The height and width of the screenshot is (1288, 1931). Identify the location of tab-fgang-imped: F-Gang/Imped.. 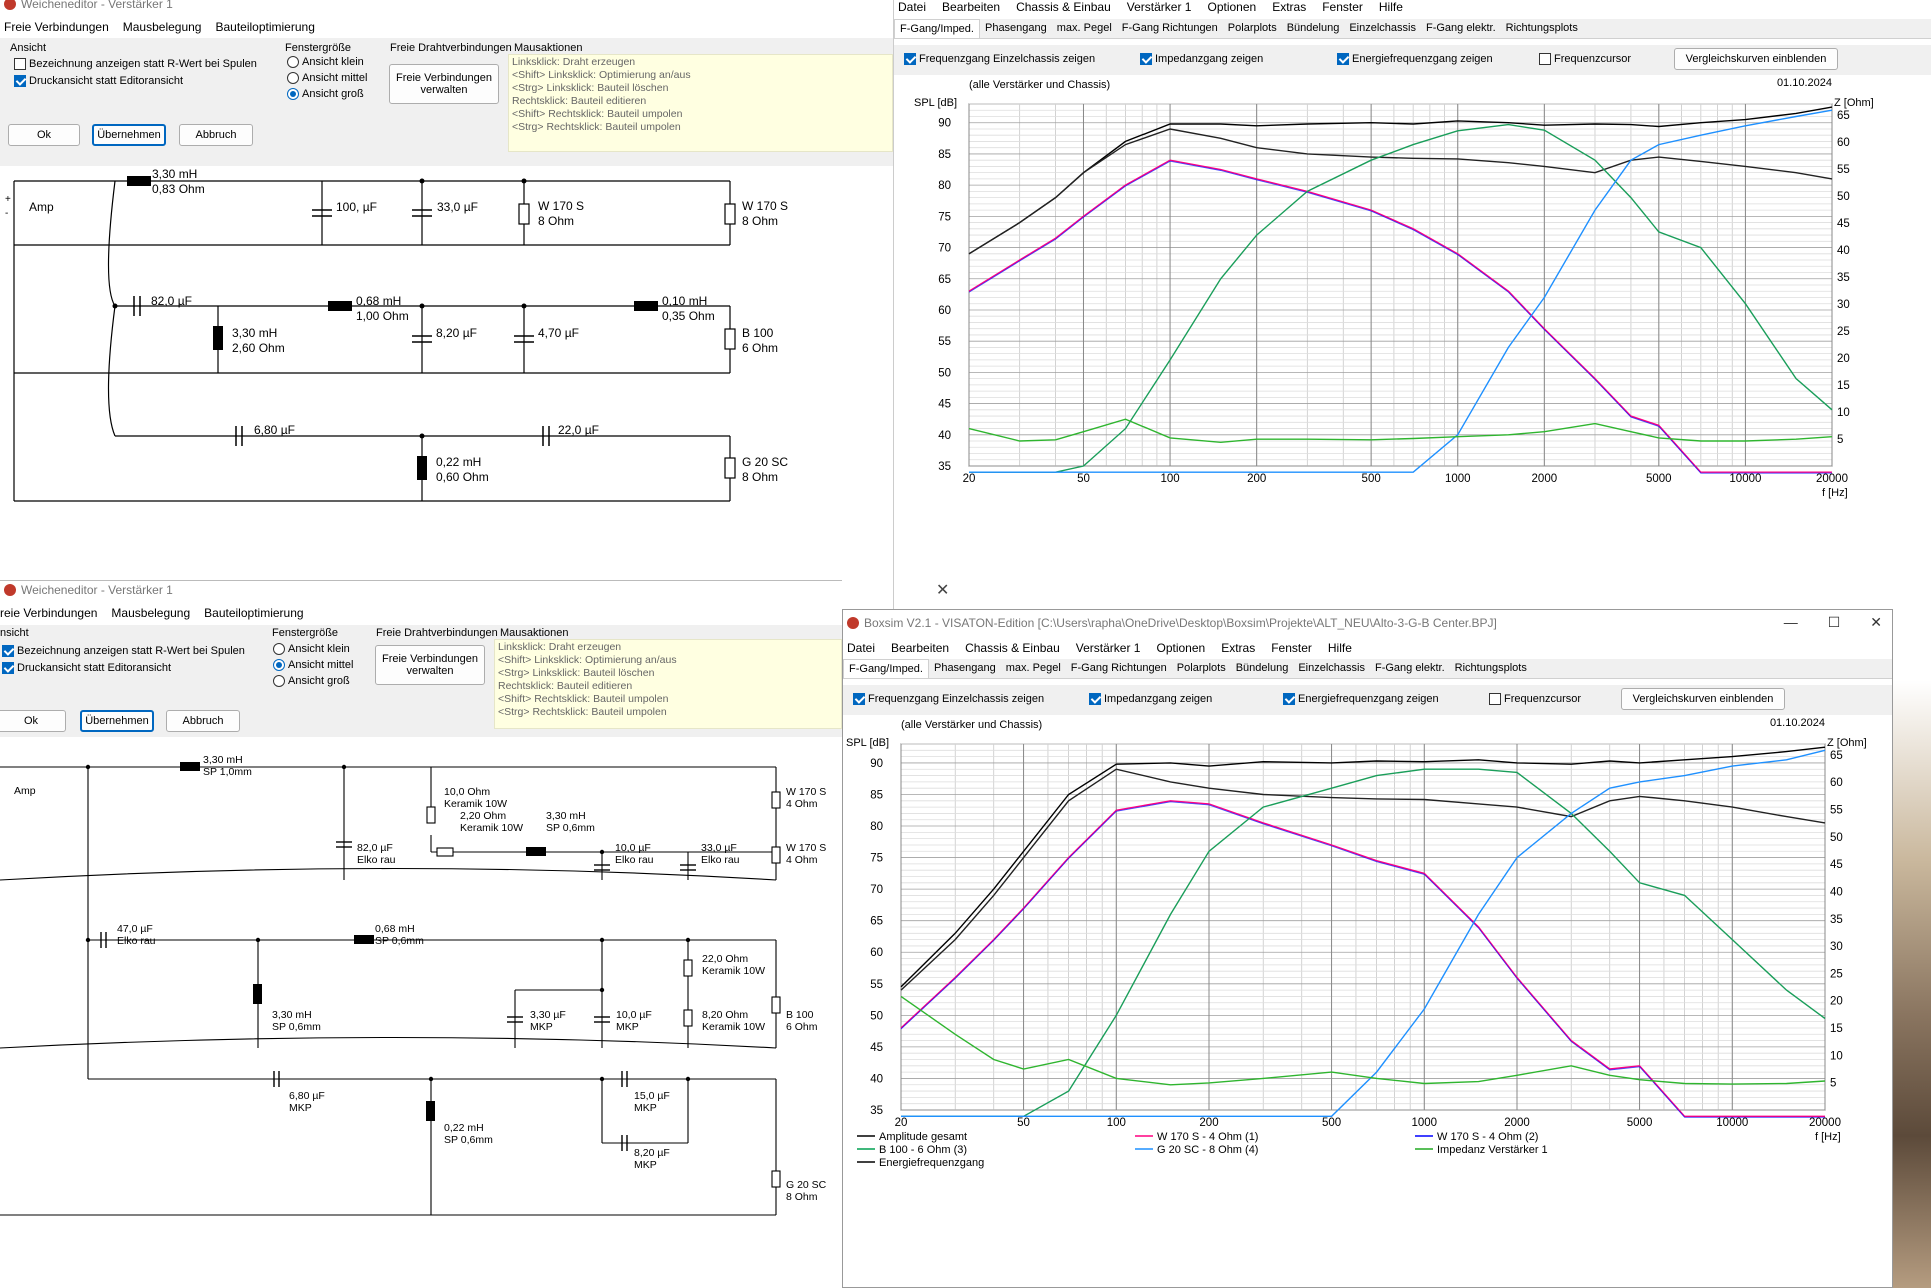
(937, 28).